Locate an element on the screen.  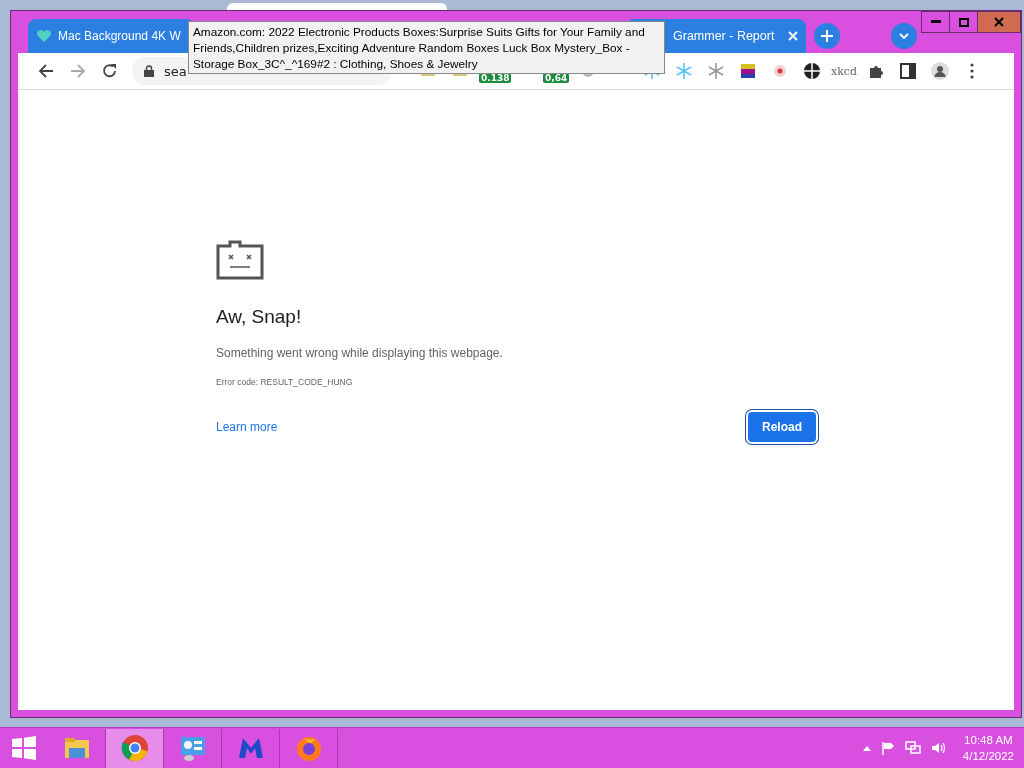
clock-time: 10:48 AM is located at coordinates (988, 740).